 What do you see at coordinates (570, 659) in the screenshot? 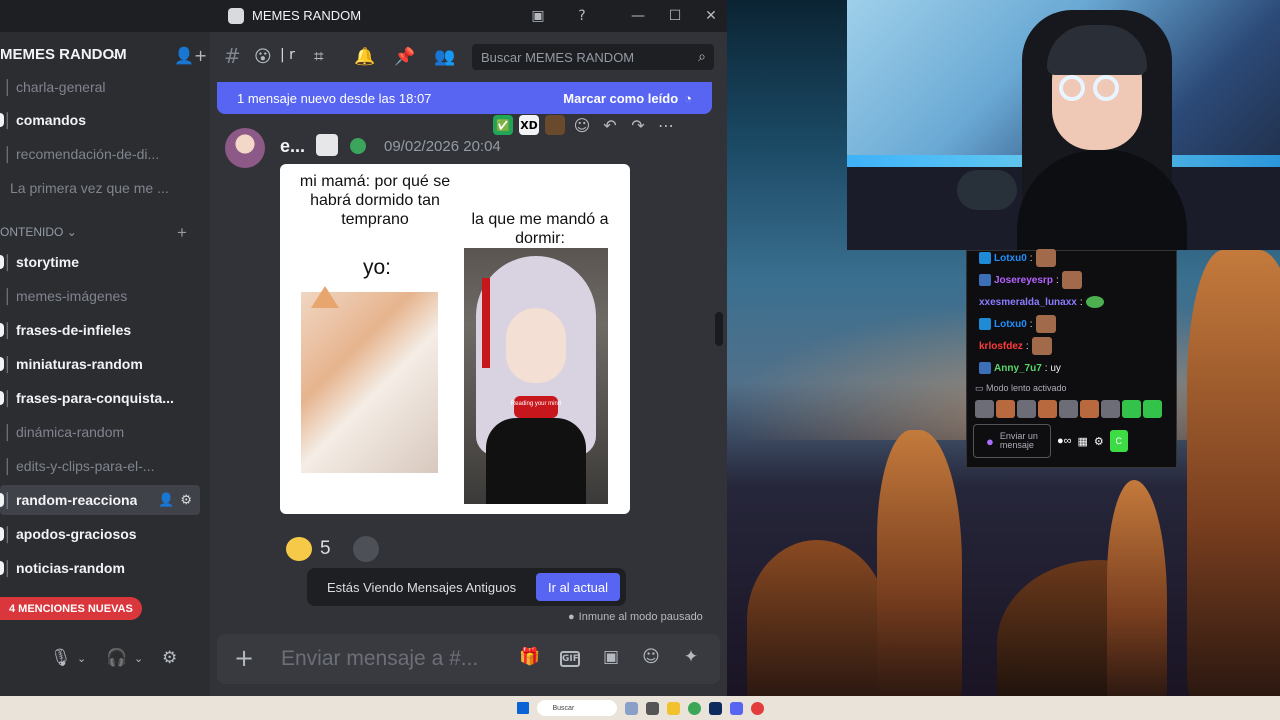
I see `gif-icon: GIF` at bounding box center [570, 659].